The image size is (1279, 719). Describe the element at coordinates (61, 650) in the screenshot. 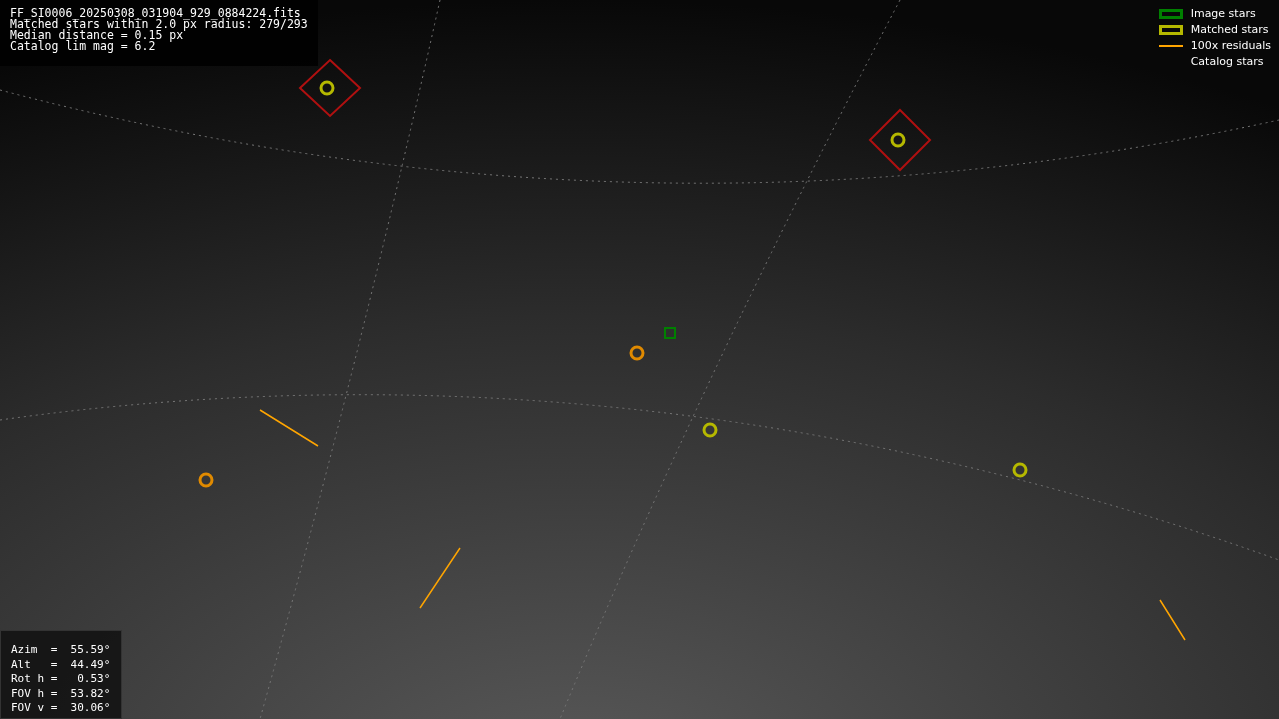

I see `pointing-text: Azim = 55.59°` at that location.